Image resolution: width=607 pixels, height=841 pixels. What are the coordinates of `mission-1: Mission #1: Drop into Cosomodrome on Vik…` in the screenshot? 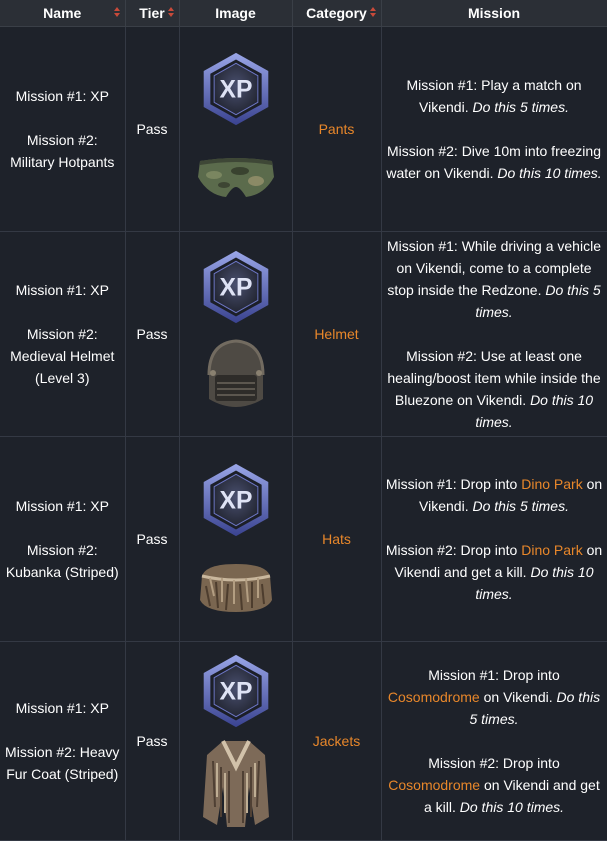 It's located at (494, 697).